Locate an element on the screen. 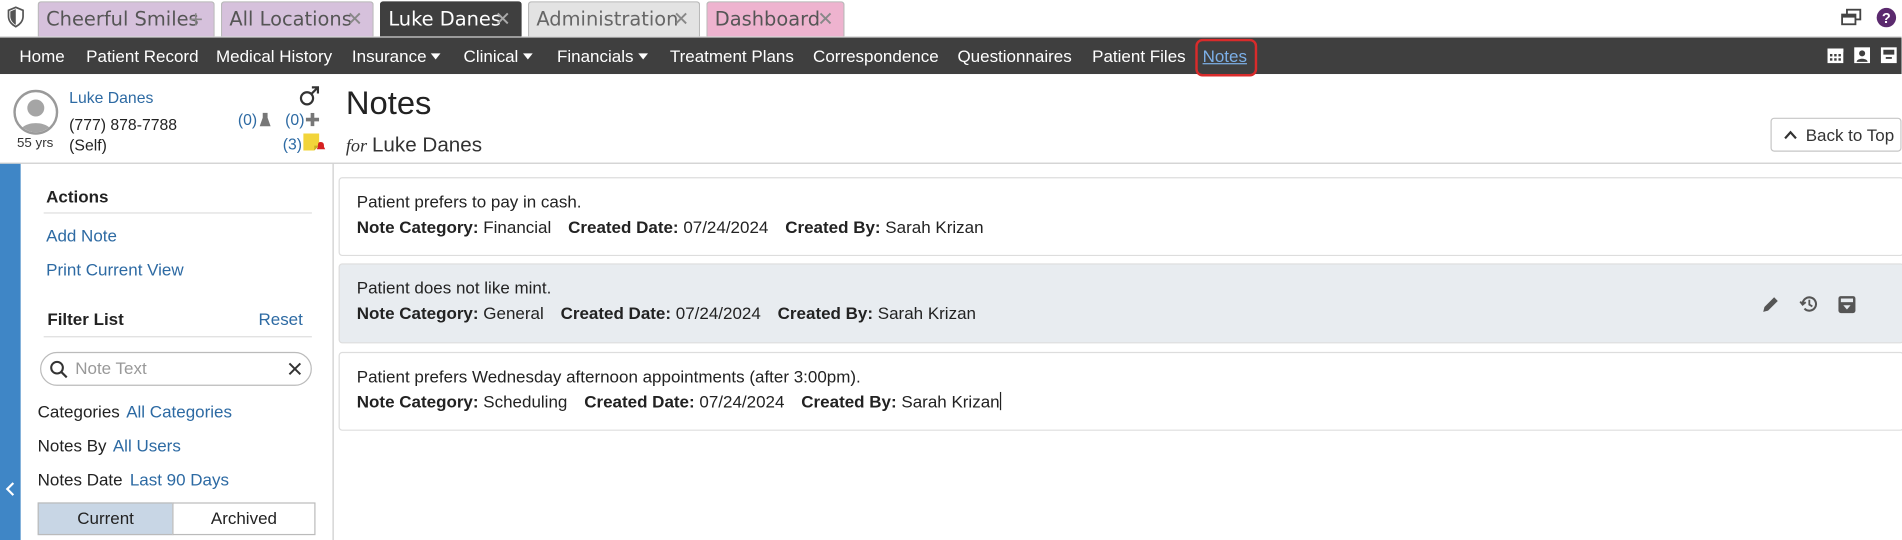 This screenshot has height=540, width=1902. chevron-up-icon is located at coordinates (1790, 135).